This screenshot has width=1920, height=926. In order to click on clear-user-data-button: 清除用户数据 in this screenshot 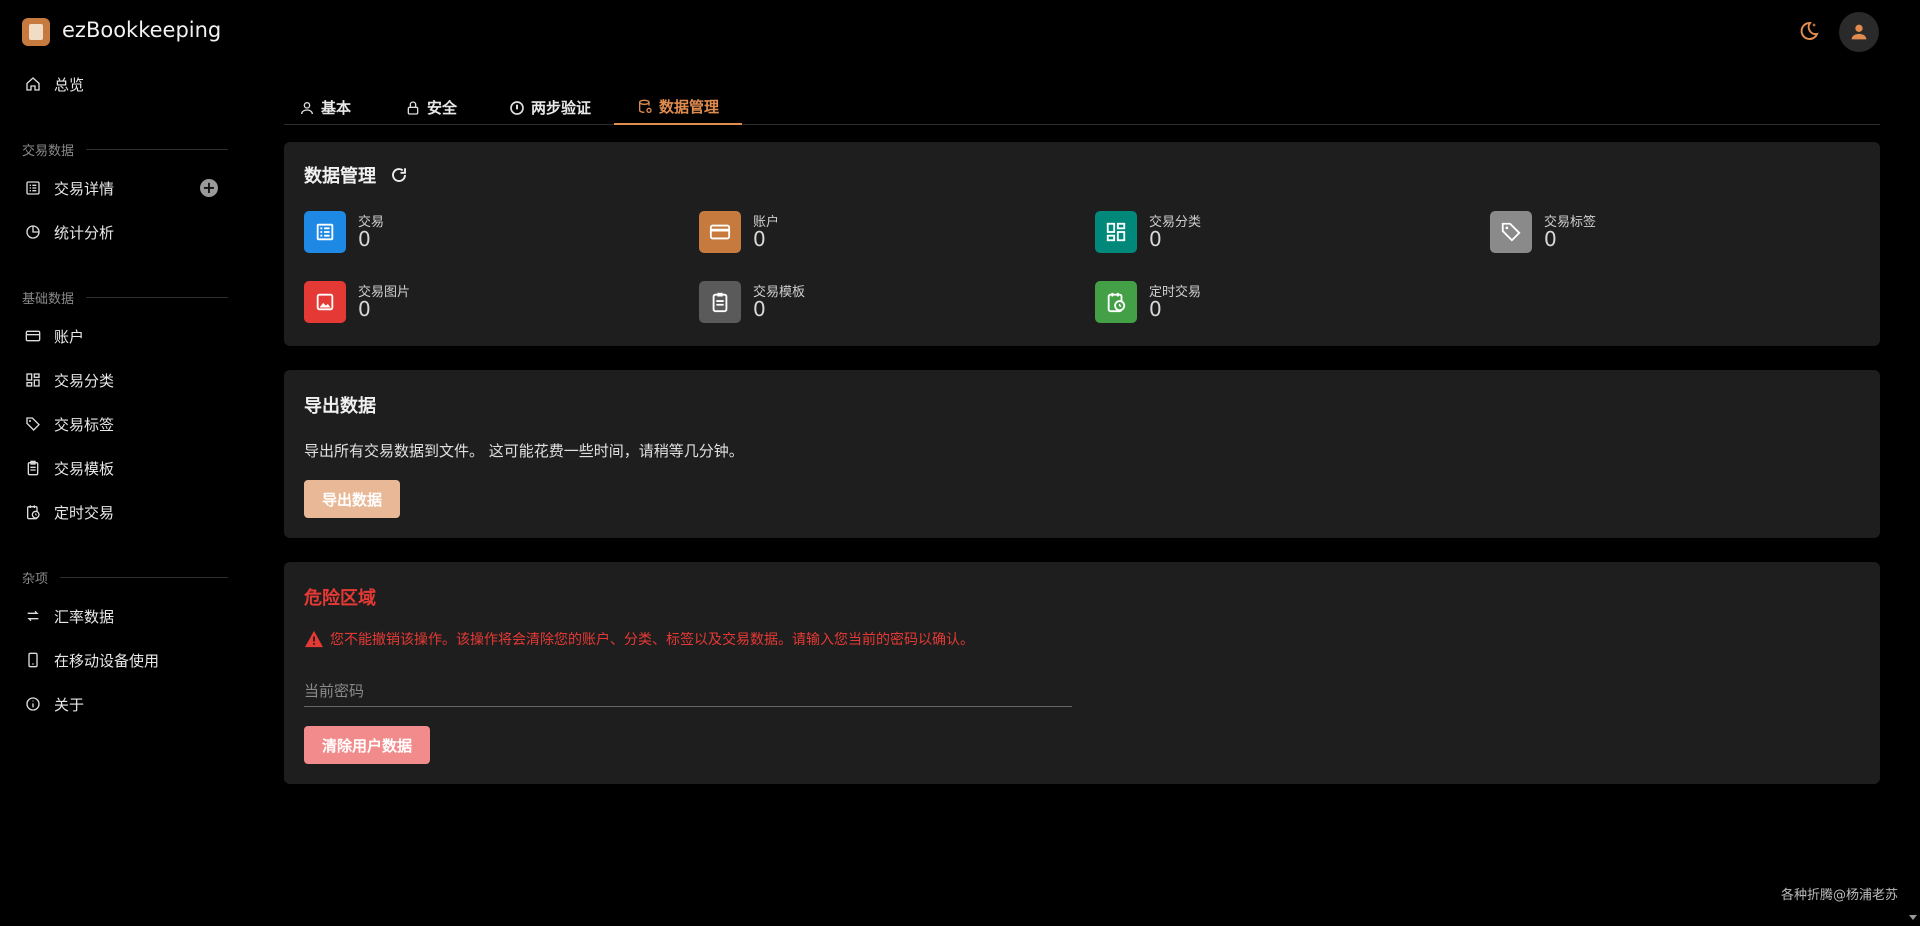, I will do `click(367, 745)`.